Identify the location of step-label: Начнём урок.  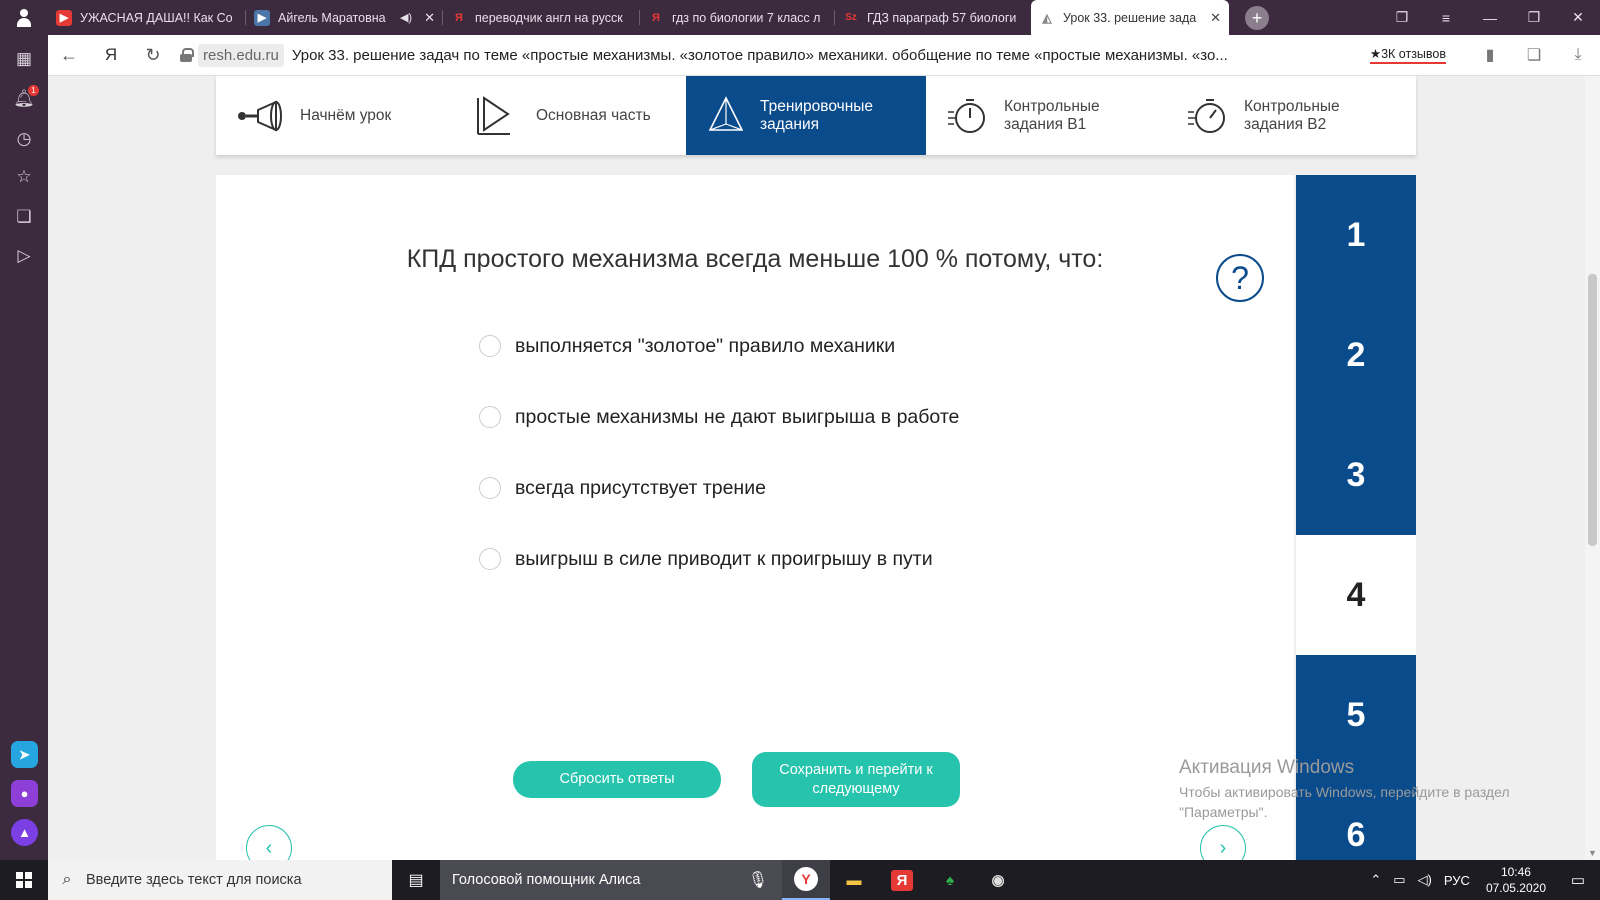
(346, 115).